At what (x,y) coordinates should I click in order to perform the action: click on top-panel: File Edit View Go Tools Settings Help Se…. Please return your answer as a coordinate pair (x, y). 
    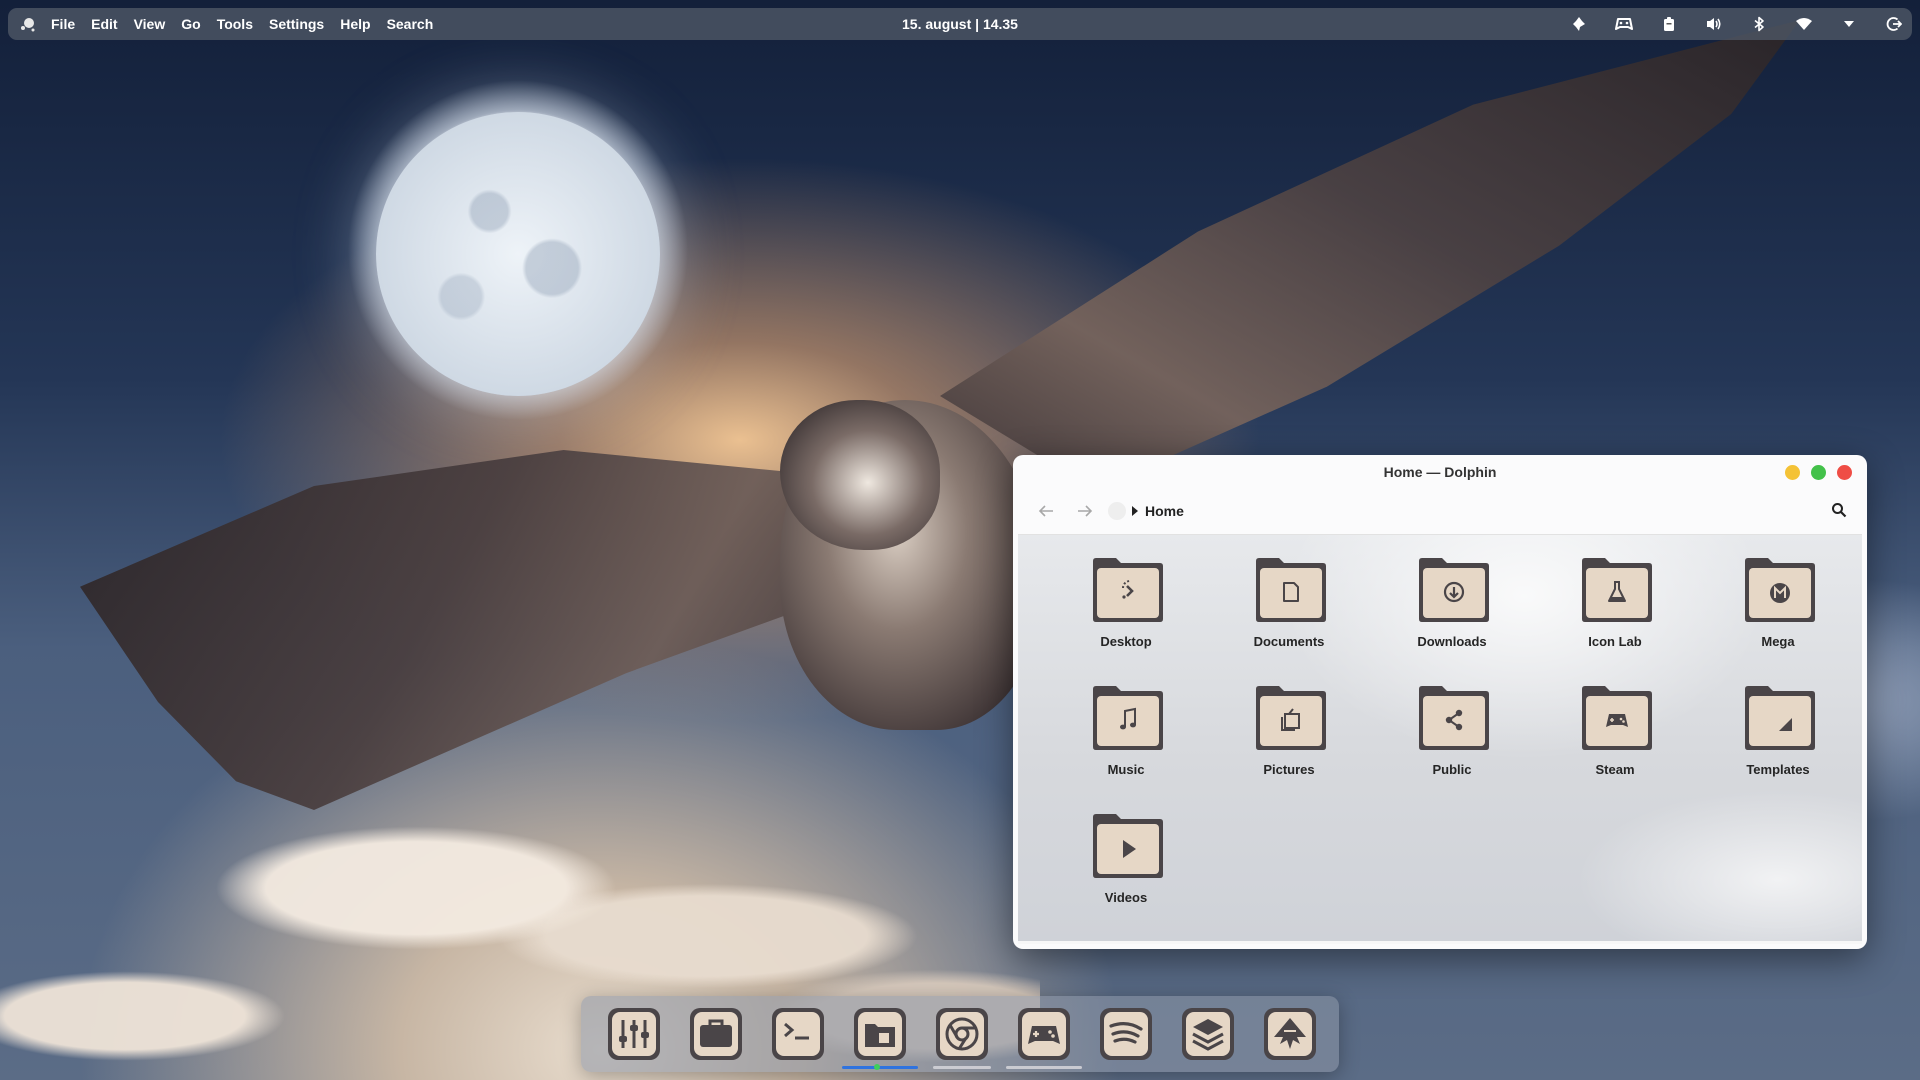
    Looking at the image, I should click on (960, 24).